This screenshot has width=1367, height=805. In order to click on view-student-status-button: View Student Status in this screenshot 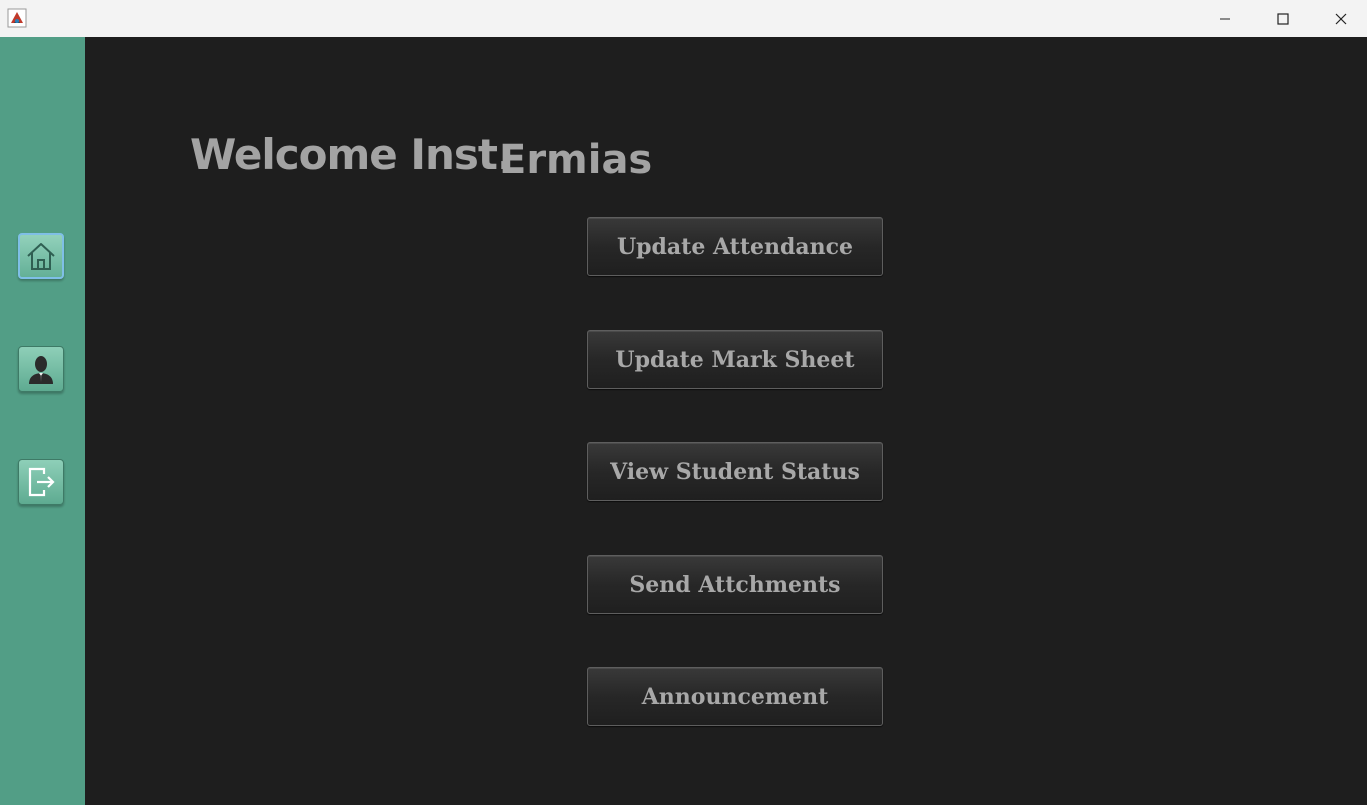, I will do `click(735, 471)`.